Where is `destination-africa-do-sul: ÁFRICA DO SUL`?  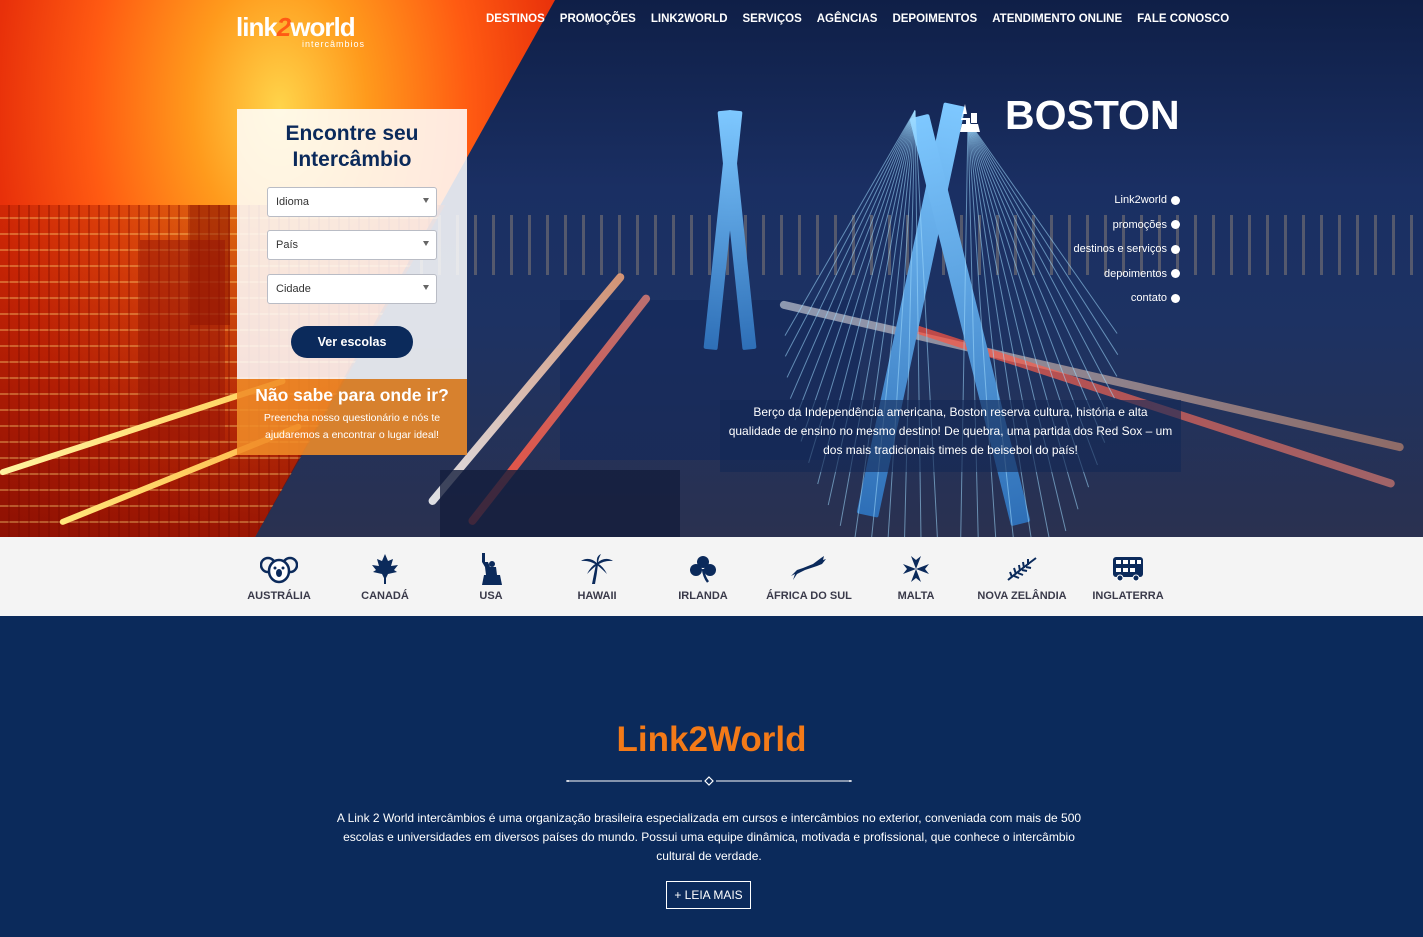 destination-africa-do-sul: ÁFRICA DO SUL is located at coordinates (809, 569).